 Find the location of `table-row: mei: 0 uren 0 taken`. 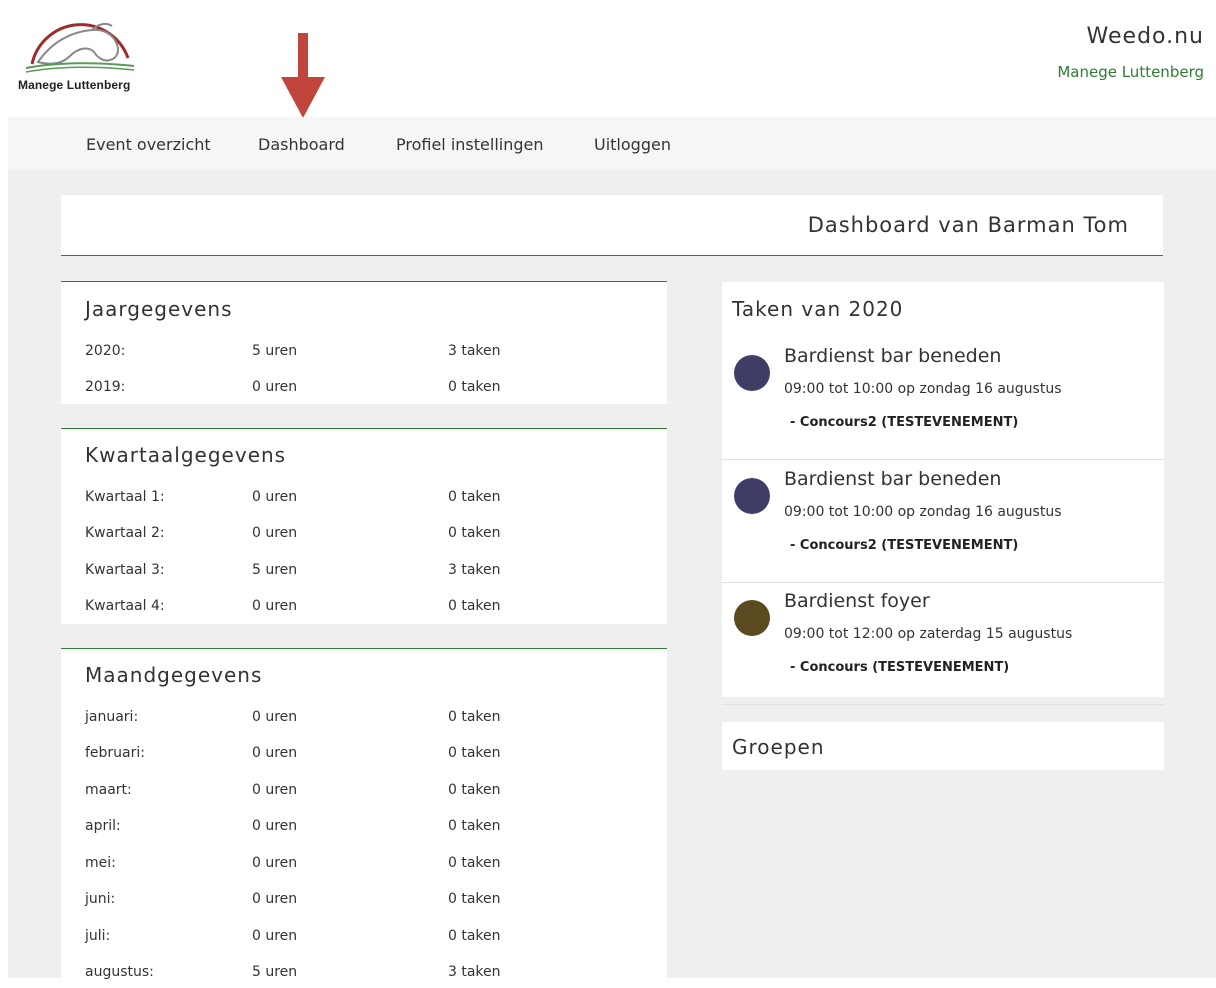

table-row: mei: 0 uren 0 taken is located at coordinates (364, 867).